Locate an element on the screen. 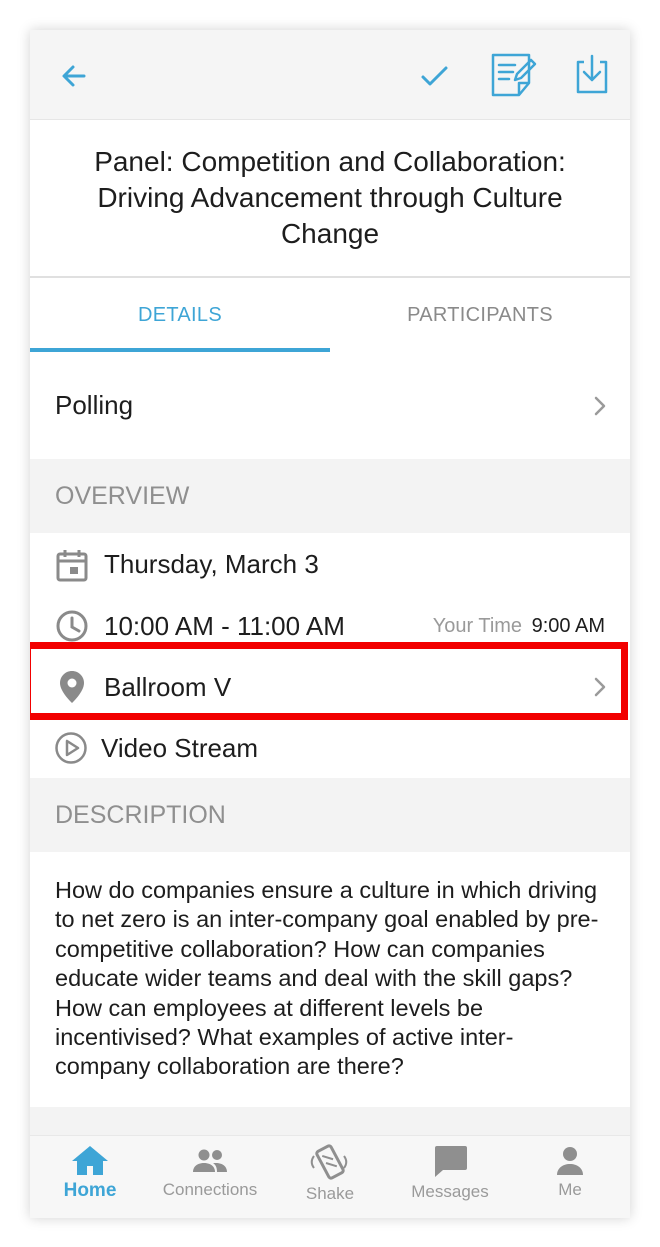 The height and width of the screenshot is (1247, 660). your-time: Your Time 9:00 AM is located at coordinates (519, 626).